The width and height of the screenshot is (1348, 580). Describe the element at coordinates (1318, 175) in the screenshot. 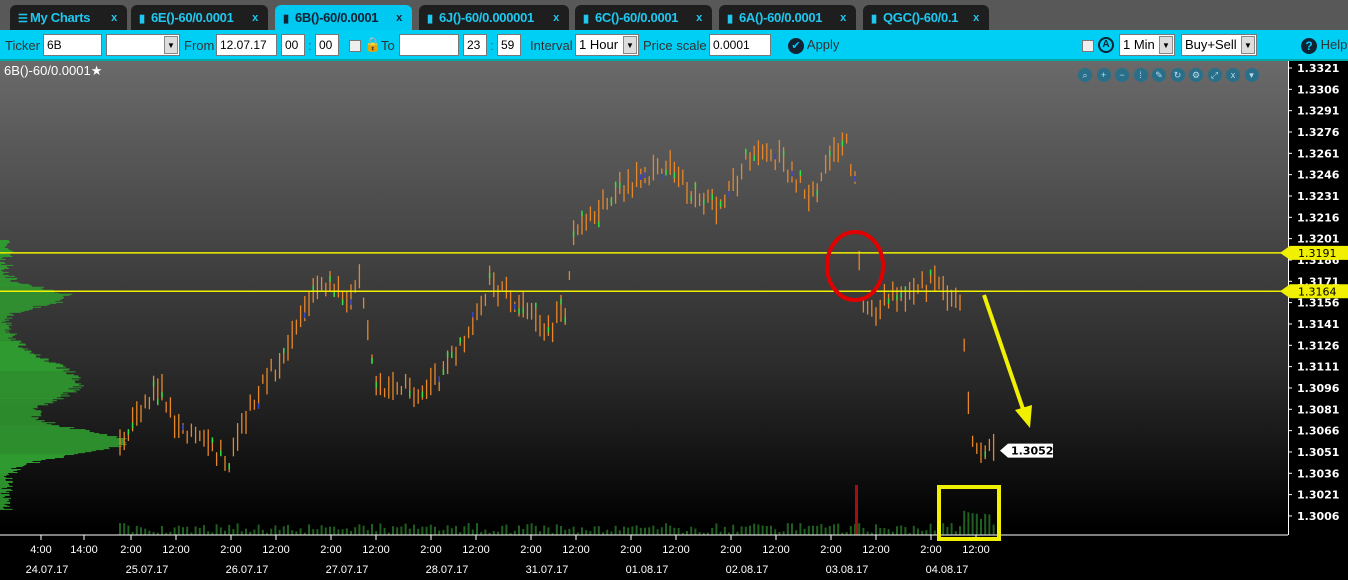

I see `price-tick-label: 1.3246` at that location.